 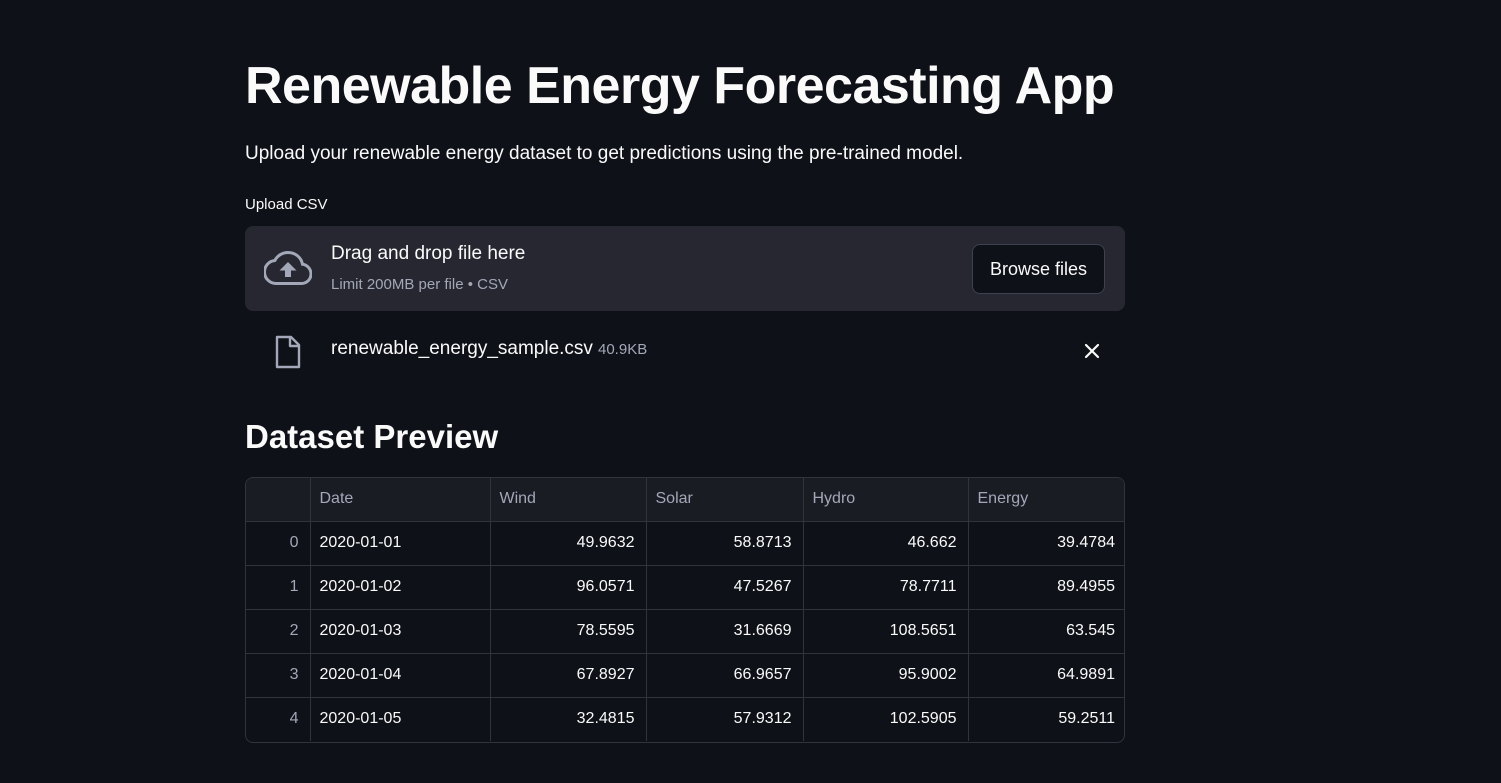 I want to click on cell-energy: 89.4955, so click(x=1046, y=587).